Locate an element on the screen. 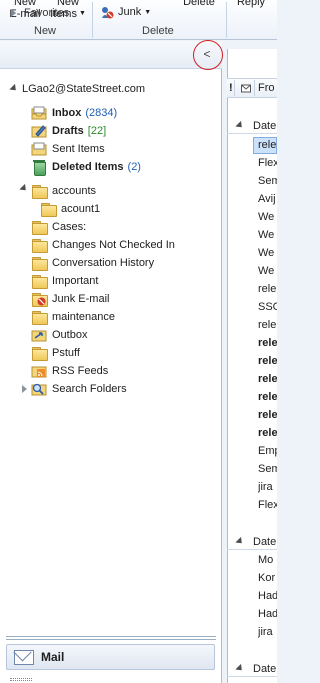 The image size is (320, 683). message-row: SSG is located at coordinates (267, 307).